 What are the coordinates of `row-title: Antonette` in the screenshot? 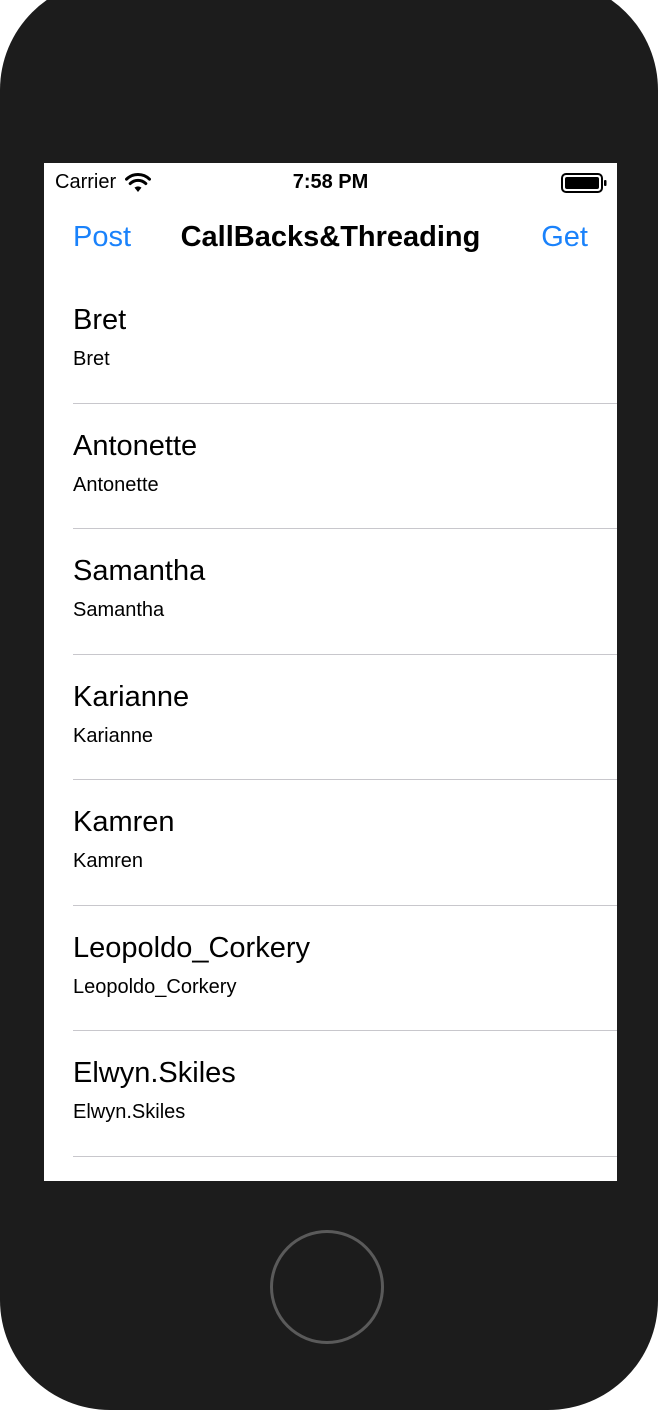 It's located at (135, 445).